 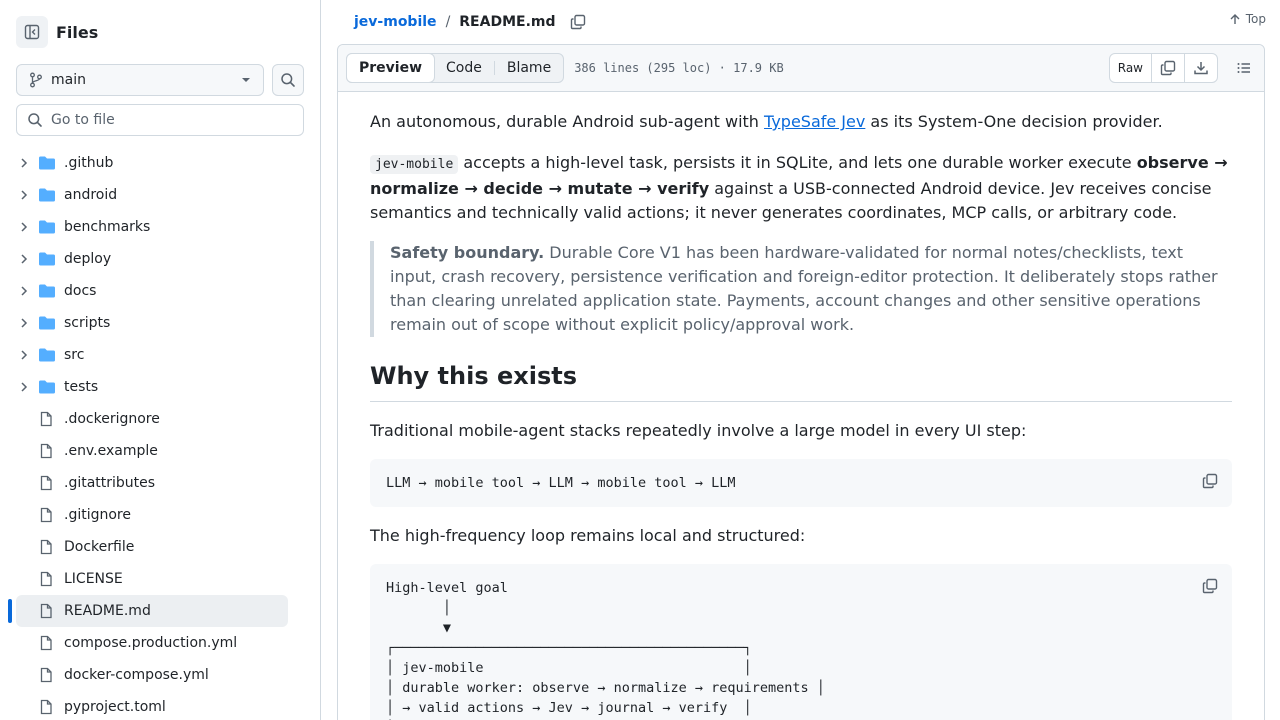 What do you see at coordinates (112, 419) in the screenshot?
I see `tree-item-label: .dockerignore` at bounding box center [112, 419].